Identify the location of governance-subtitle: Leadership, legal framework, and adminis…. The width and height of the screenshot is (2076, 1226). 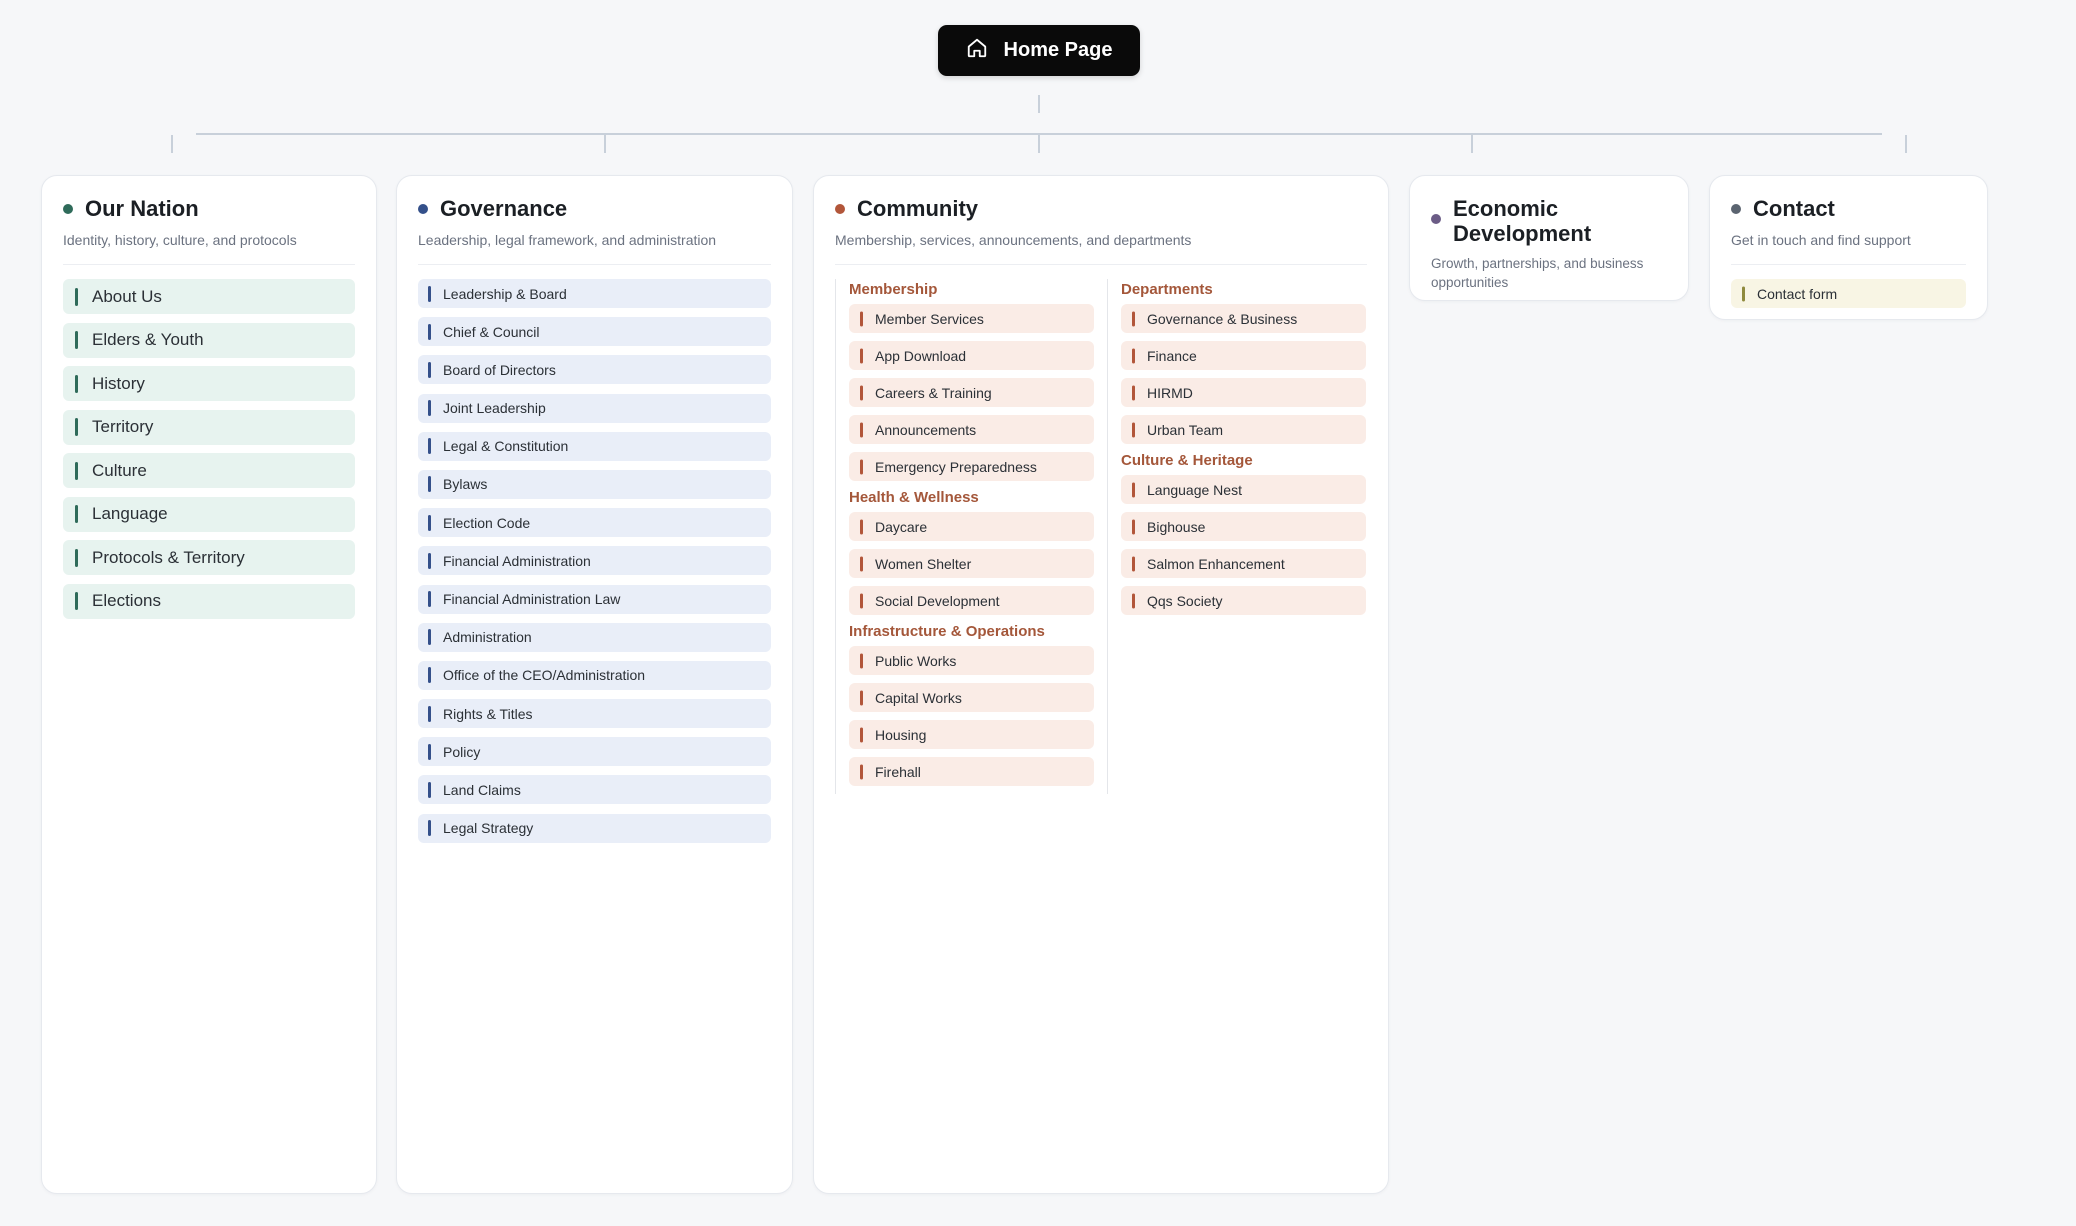
(567, 240).